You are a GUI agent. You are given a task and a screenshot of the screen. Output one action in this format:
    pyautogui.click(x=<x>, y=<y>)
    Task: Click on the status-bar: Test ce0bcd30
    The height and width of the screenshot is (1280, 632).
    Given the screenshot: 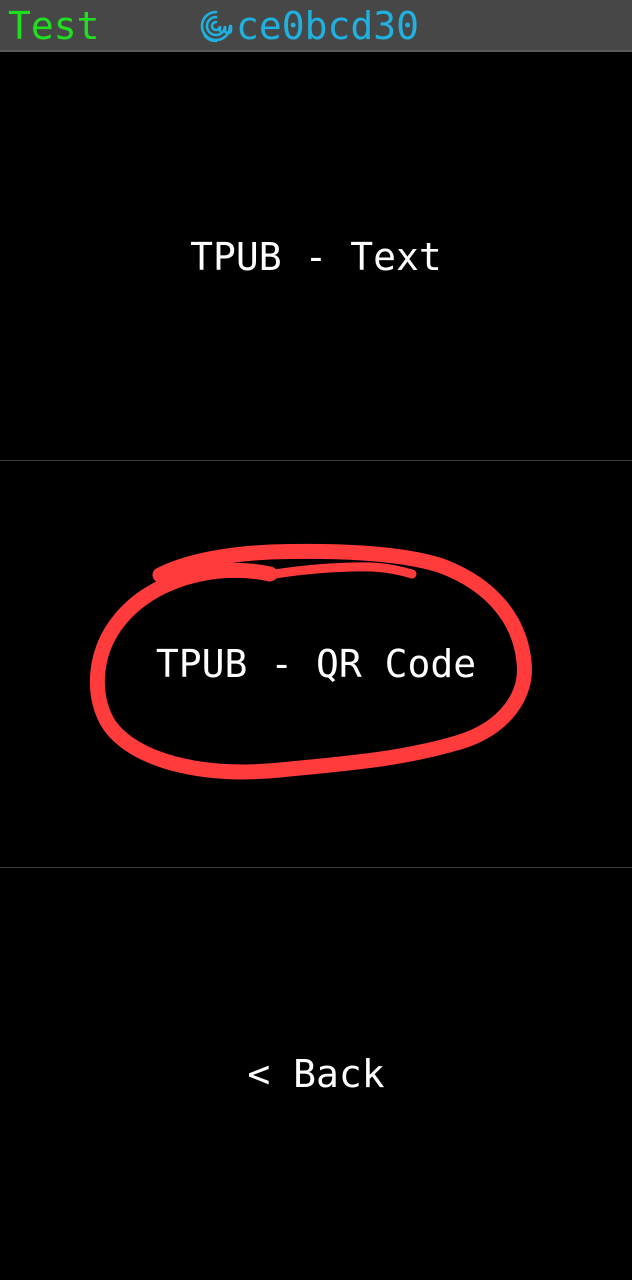 What is the action you would take?
    pyautogui.click(x=316, y=26)
    